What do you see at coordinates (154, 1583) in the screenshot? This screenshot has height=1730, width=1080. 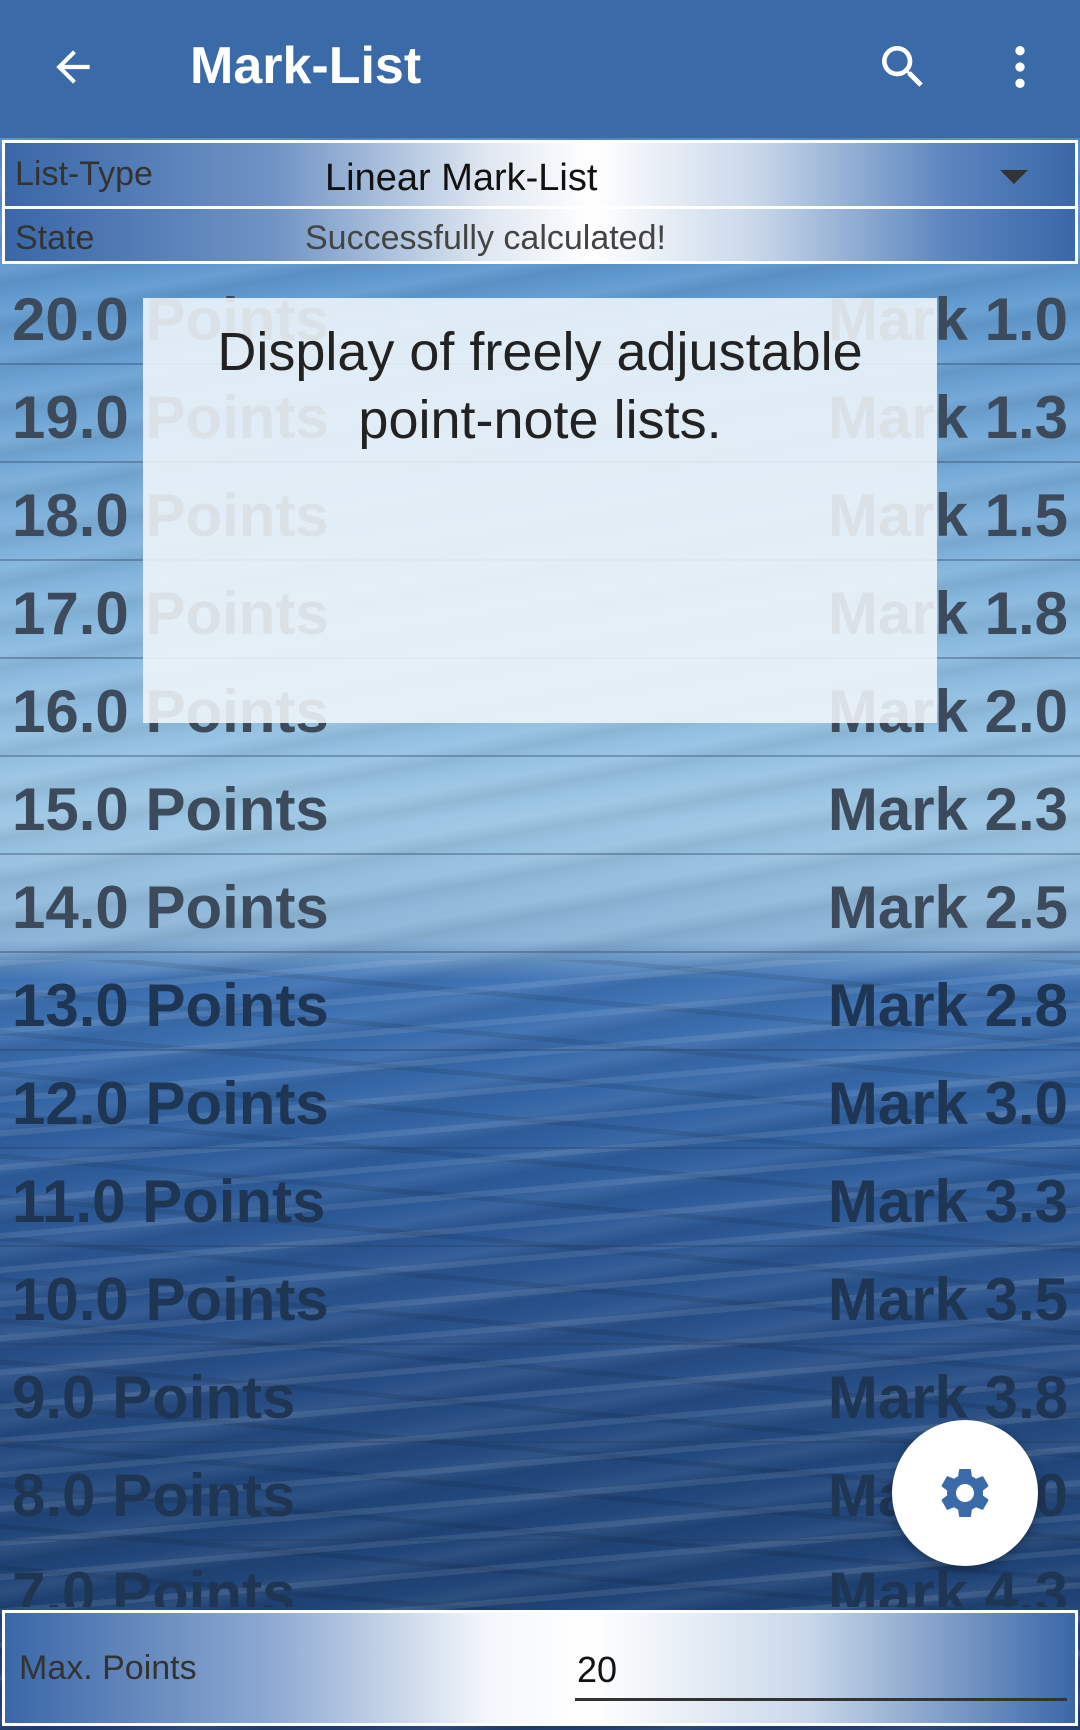 I see `points-text: 7.0 Points` at bounding box center [154, 1583].